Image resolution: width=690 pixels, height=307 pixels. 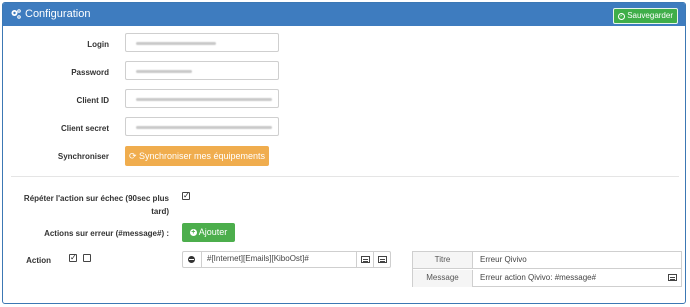 What do you see at coordinates (83, 156) in the screenshot?
I see `sync-label: Synchroniser` at bounding box center [83, 156].